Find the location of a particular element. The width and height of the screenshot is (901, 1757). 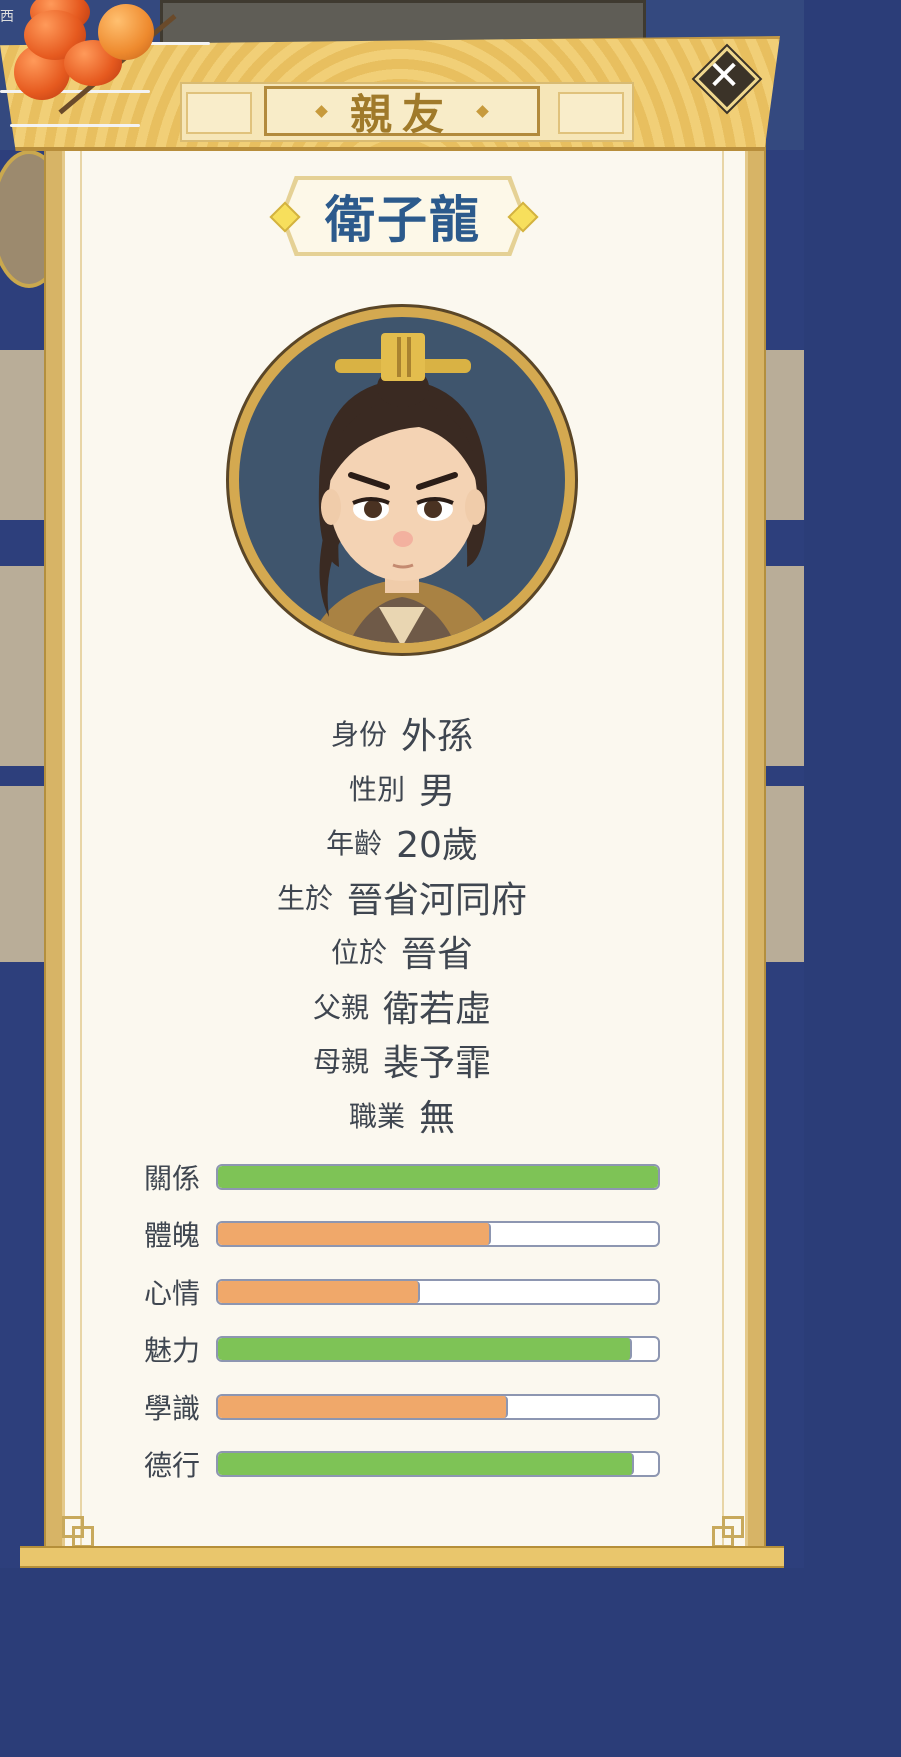

info-label: 年齡 is located at coordinates (354, 844).